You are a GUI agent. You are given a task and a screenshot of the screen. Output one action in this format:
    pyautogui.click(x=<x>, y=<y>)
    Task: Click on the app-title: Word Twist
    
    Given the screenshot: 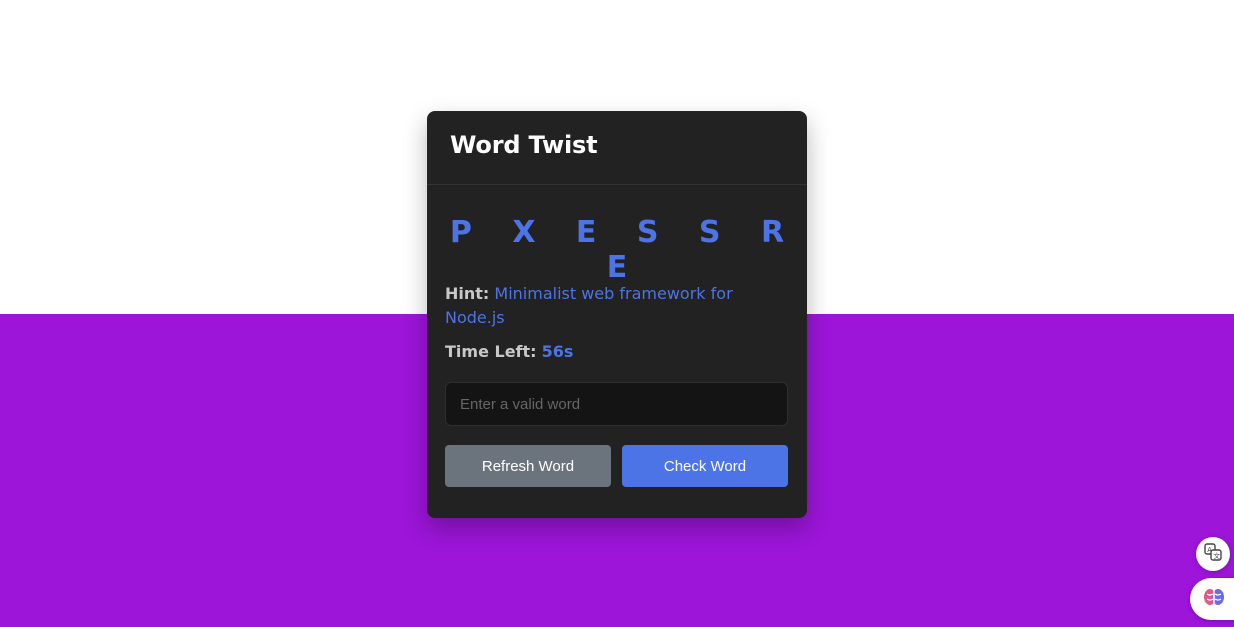 What is the action you would take?
    pyautogui.click(x=524, y=145)
    